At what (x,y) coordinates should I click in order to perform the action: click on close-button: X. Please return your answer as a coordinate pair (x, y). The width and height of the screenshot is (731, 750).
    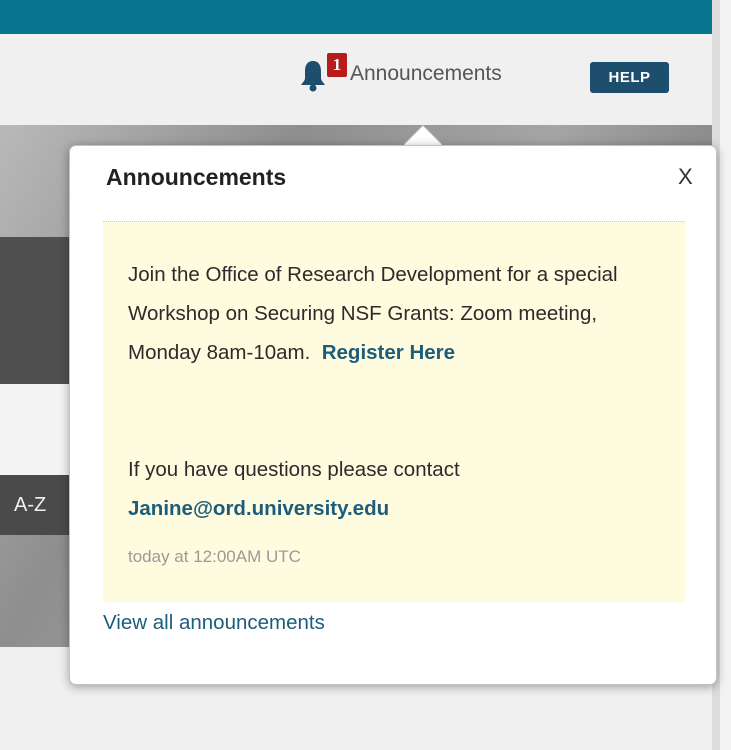
    Looking at the image, I should click on (685, 177).